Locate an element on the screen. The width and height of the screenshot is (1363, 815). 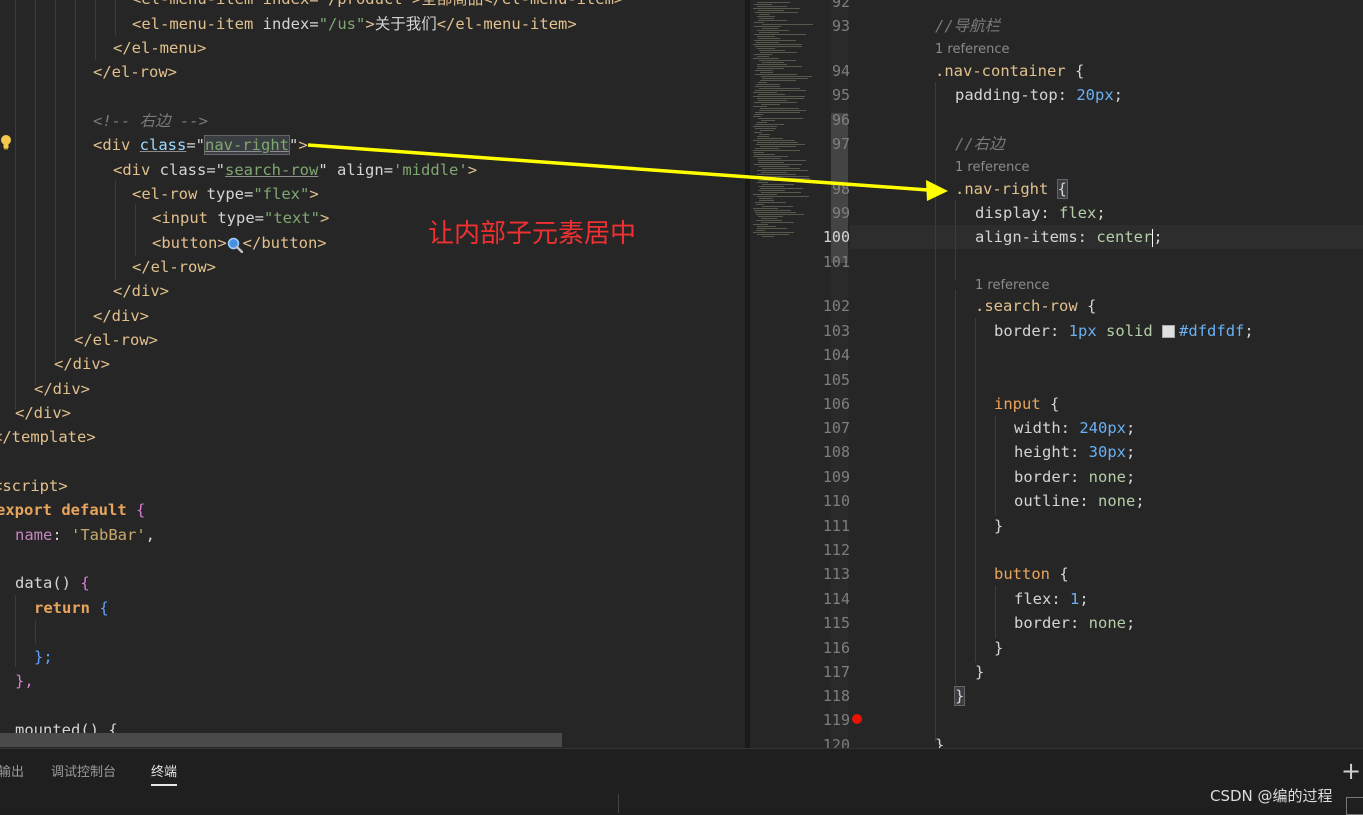
color-swatch is located at coordinates (1169, 331).